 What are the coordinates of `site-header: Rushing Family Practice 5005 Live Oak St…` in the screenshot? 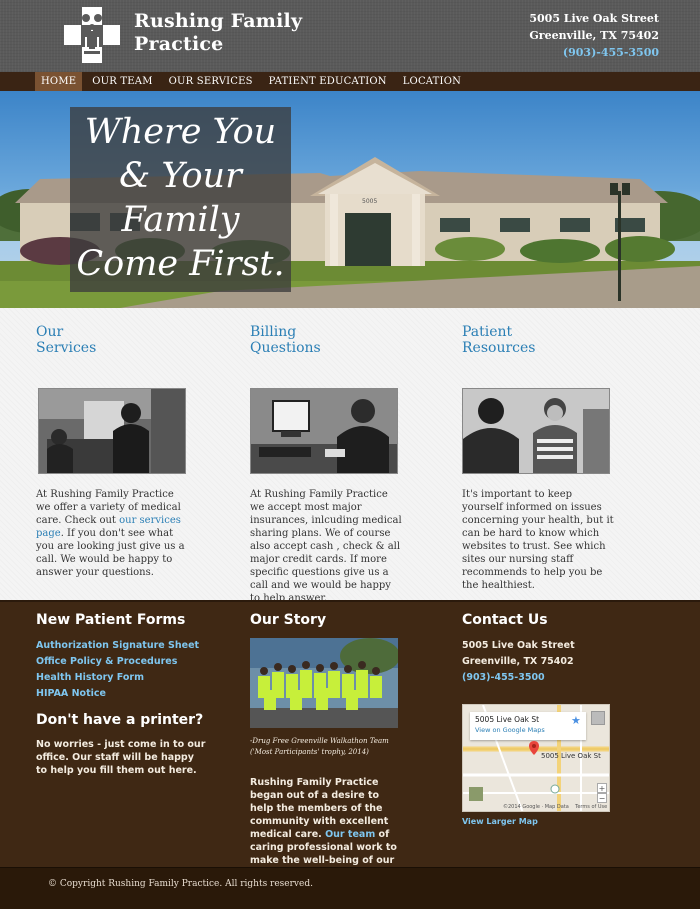 It's located at (350, 36).